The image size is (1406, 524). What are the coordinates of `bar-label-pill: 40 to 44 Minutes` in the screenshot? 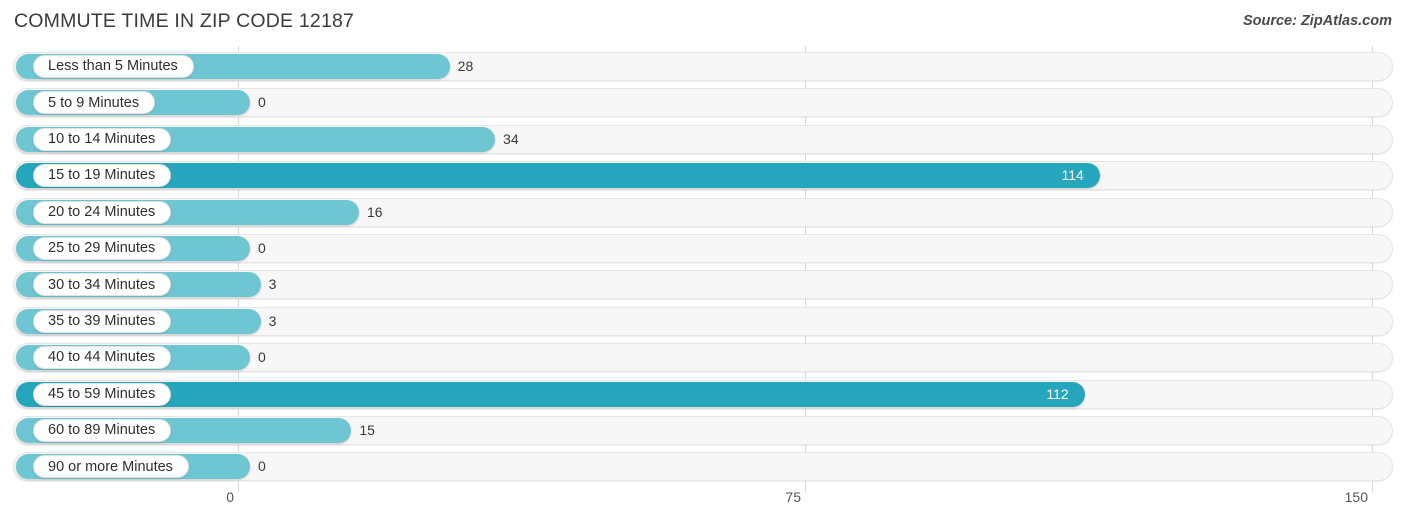 It's located at (102, 358).